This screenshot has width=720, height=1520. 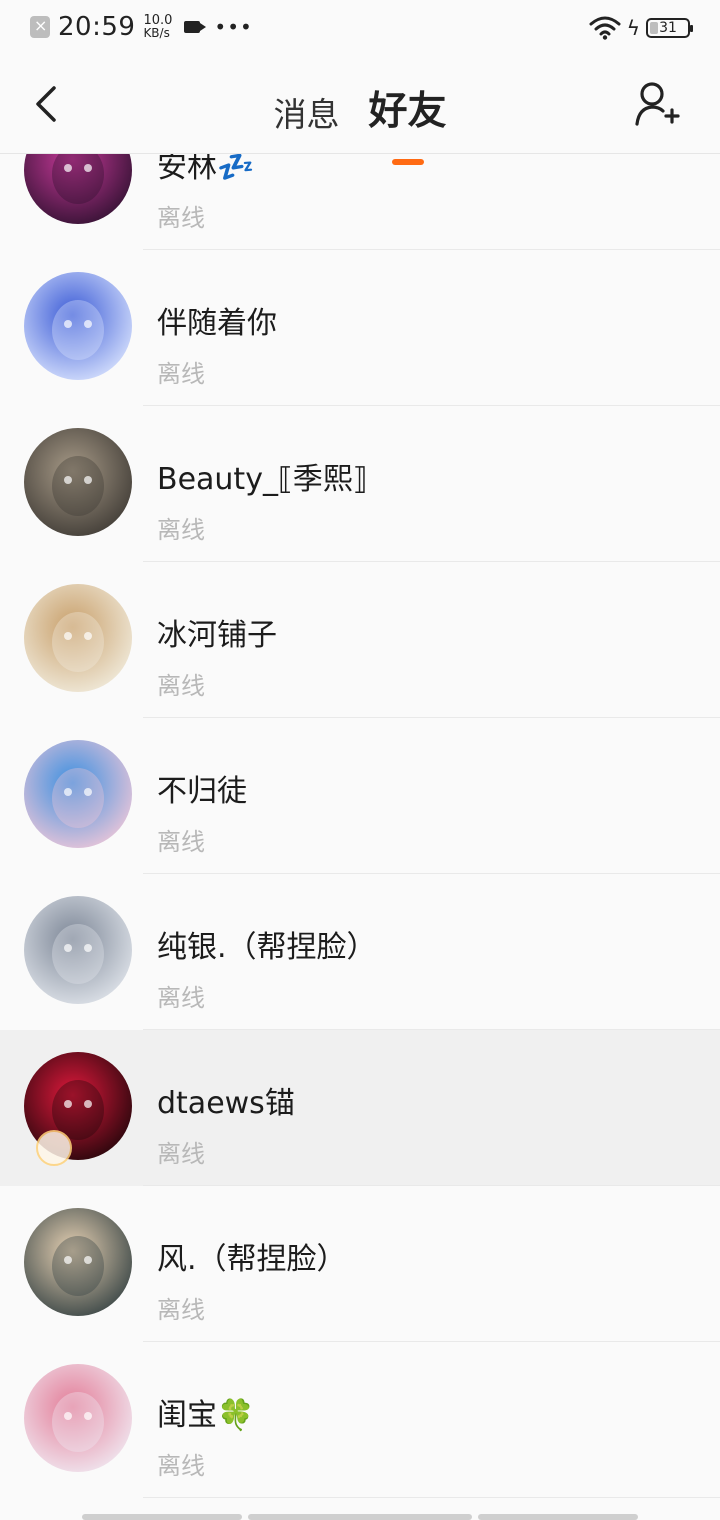 I want to click on video-camera-icon, so click(x=195, y=27).